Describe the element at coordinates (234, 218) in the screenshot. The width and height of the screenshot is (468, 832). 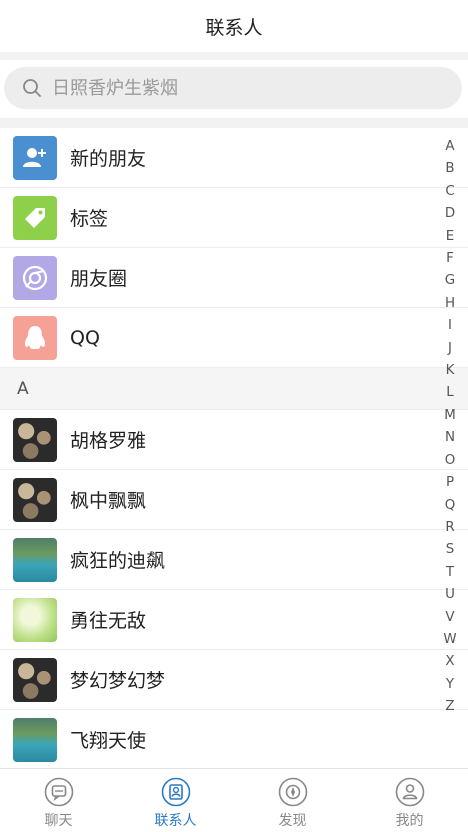
I see `tags-item: 标签` at that location.